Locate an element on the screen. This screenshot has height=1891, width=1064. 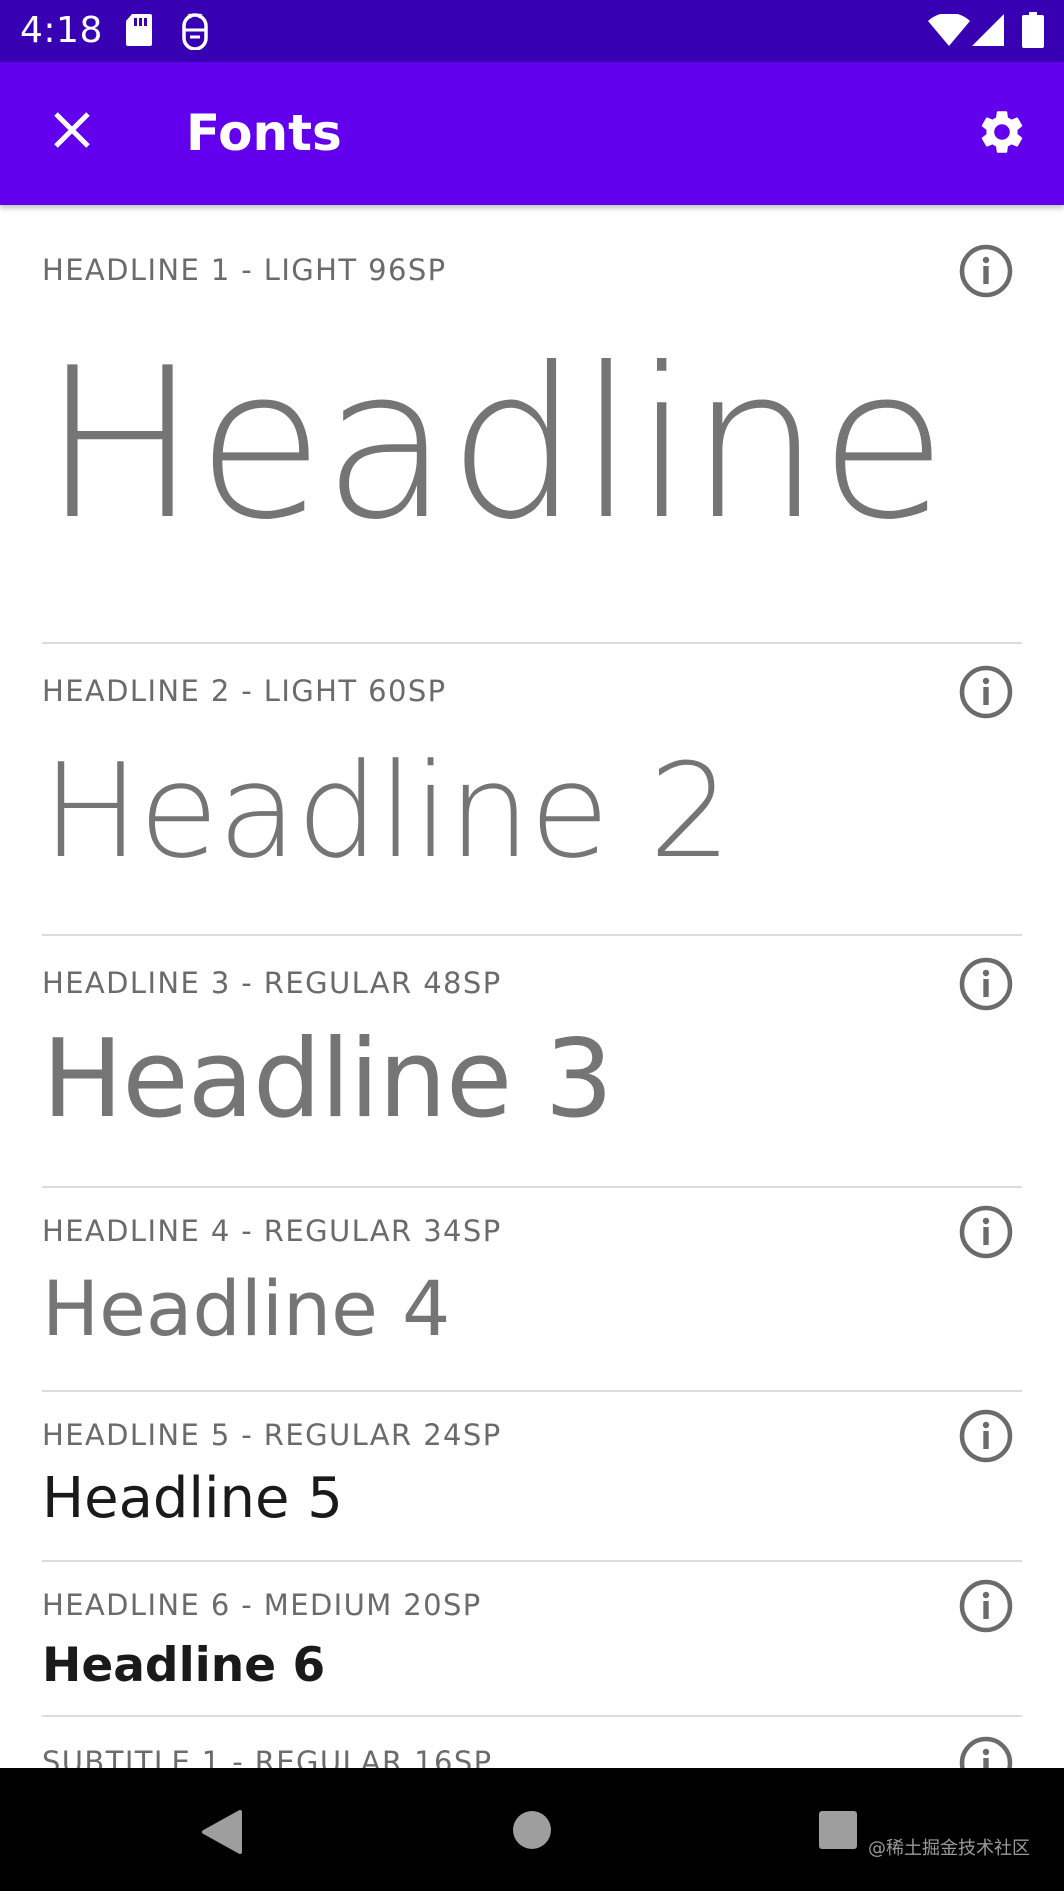
android-debug-icon is located at coordinates (195, 33).